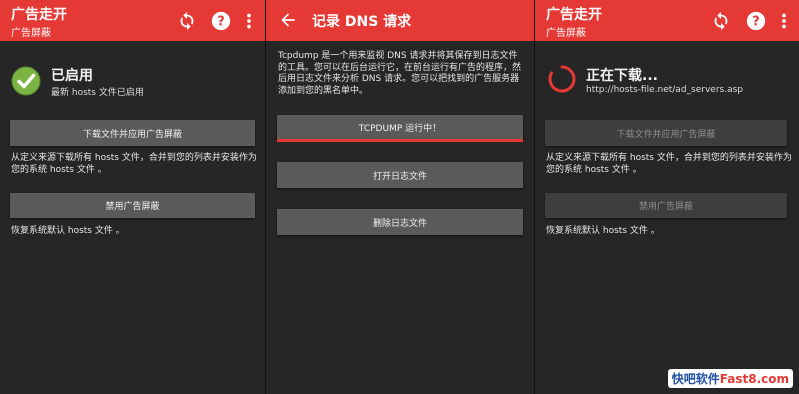  I want to click on app-bar: 记录 DNS 请求, so click(400, 20).